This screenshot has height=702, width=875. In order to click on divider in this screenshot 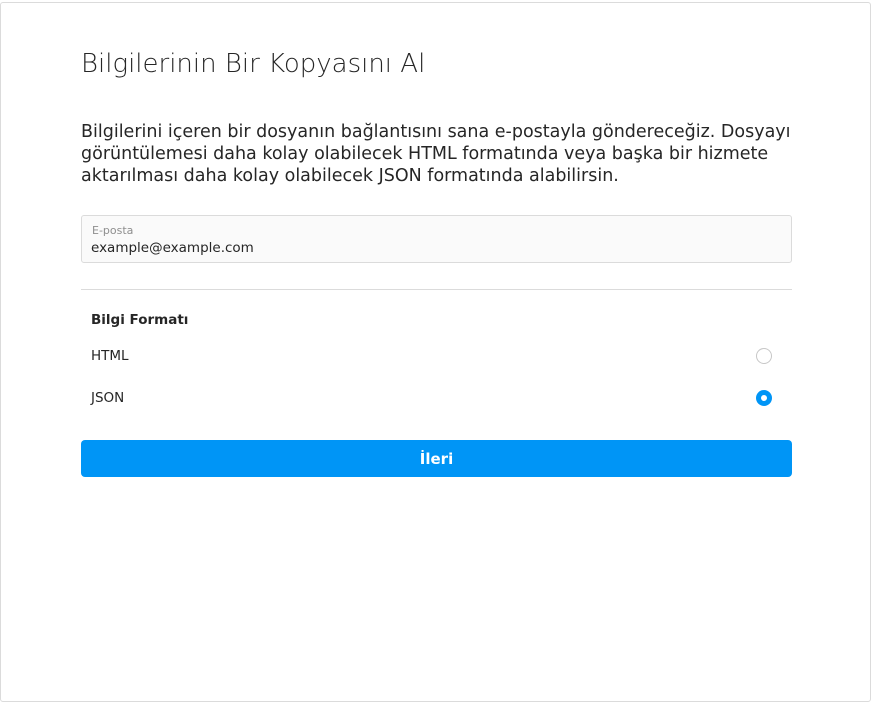, I will do `click(436, 289)`.